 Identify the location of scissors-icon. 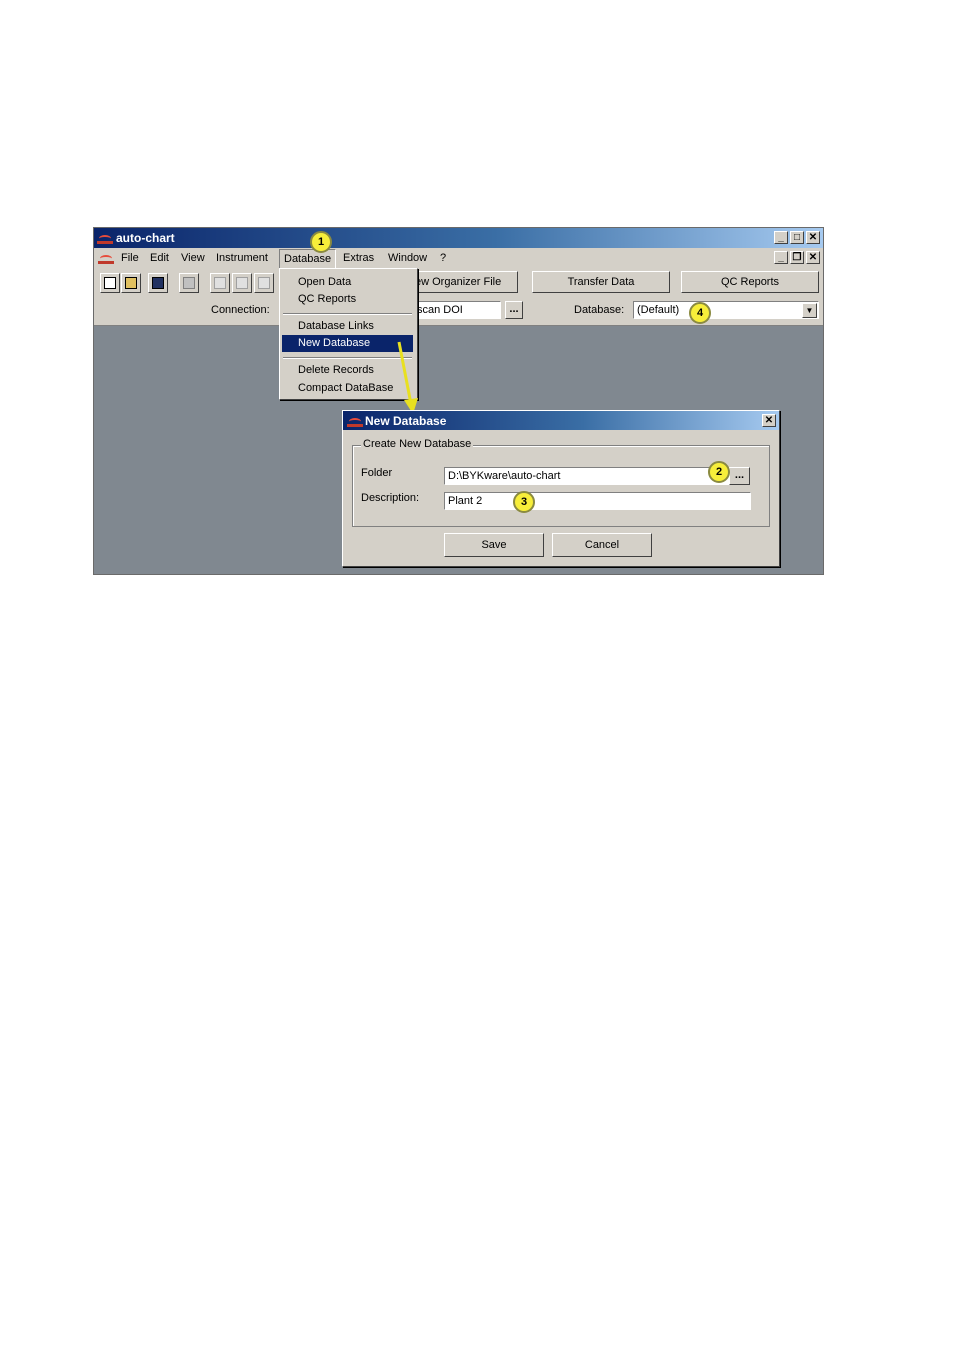
(220, 283).